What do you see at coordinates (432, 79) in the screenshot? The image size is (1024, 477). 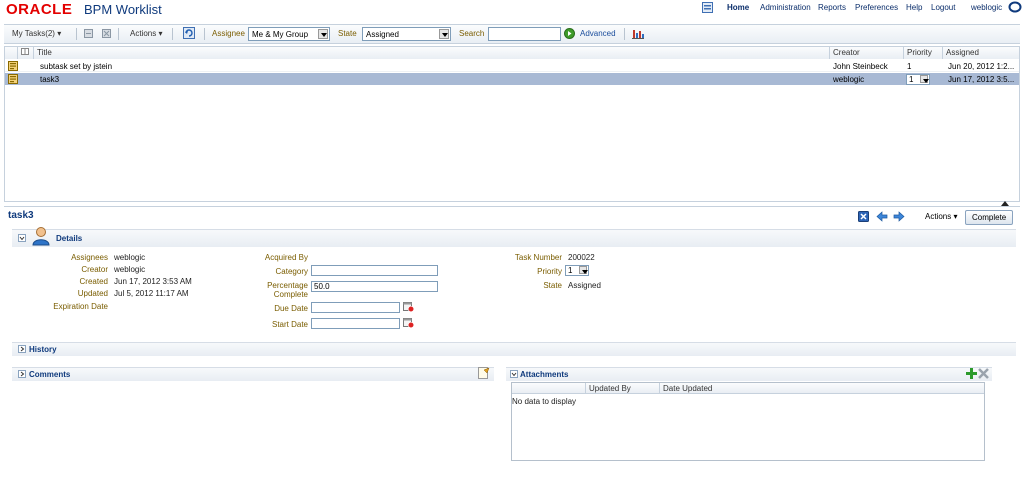 I see `task-title-cell: task3` at bounding box center [432, 79].